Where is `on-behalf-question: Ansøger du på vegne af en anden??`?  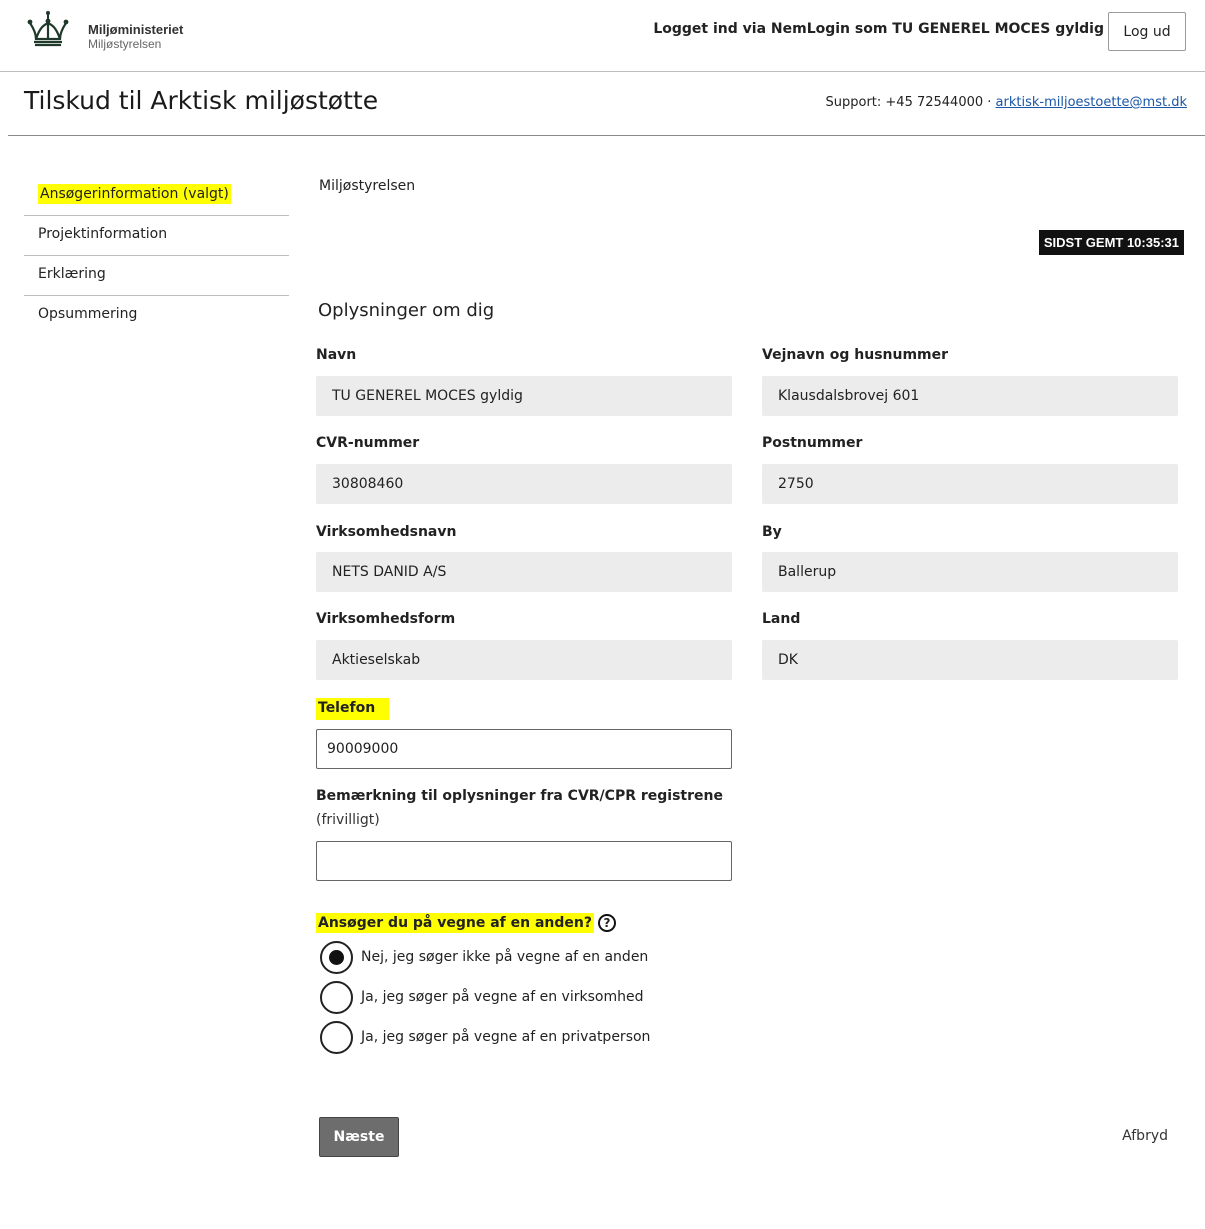 on-behalf-question: Ansøger du på vegne af en anden?? is located at coordinates (466, 923).